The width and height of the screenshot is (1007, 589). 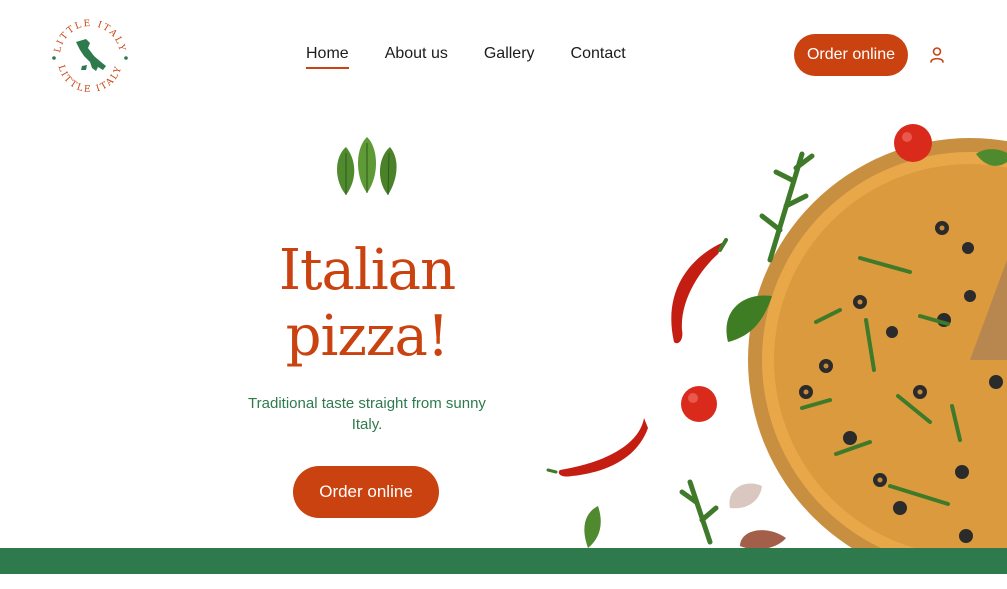 What do you see at coordinates (745, 496) in the screenshot?
I see `garlic-image` at bounding box center [745, 496].